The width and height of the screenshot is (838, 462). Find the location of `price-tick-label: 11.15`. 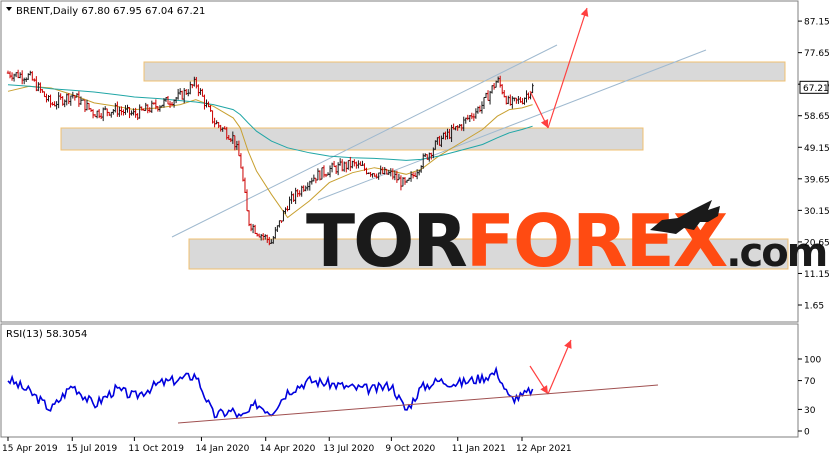

price-tick-label: 11.15 is located at coordinates (817, 275).